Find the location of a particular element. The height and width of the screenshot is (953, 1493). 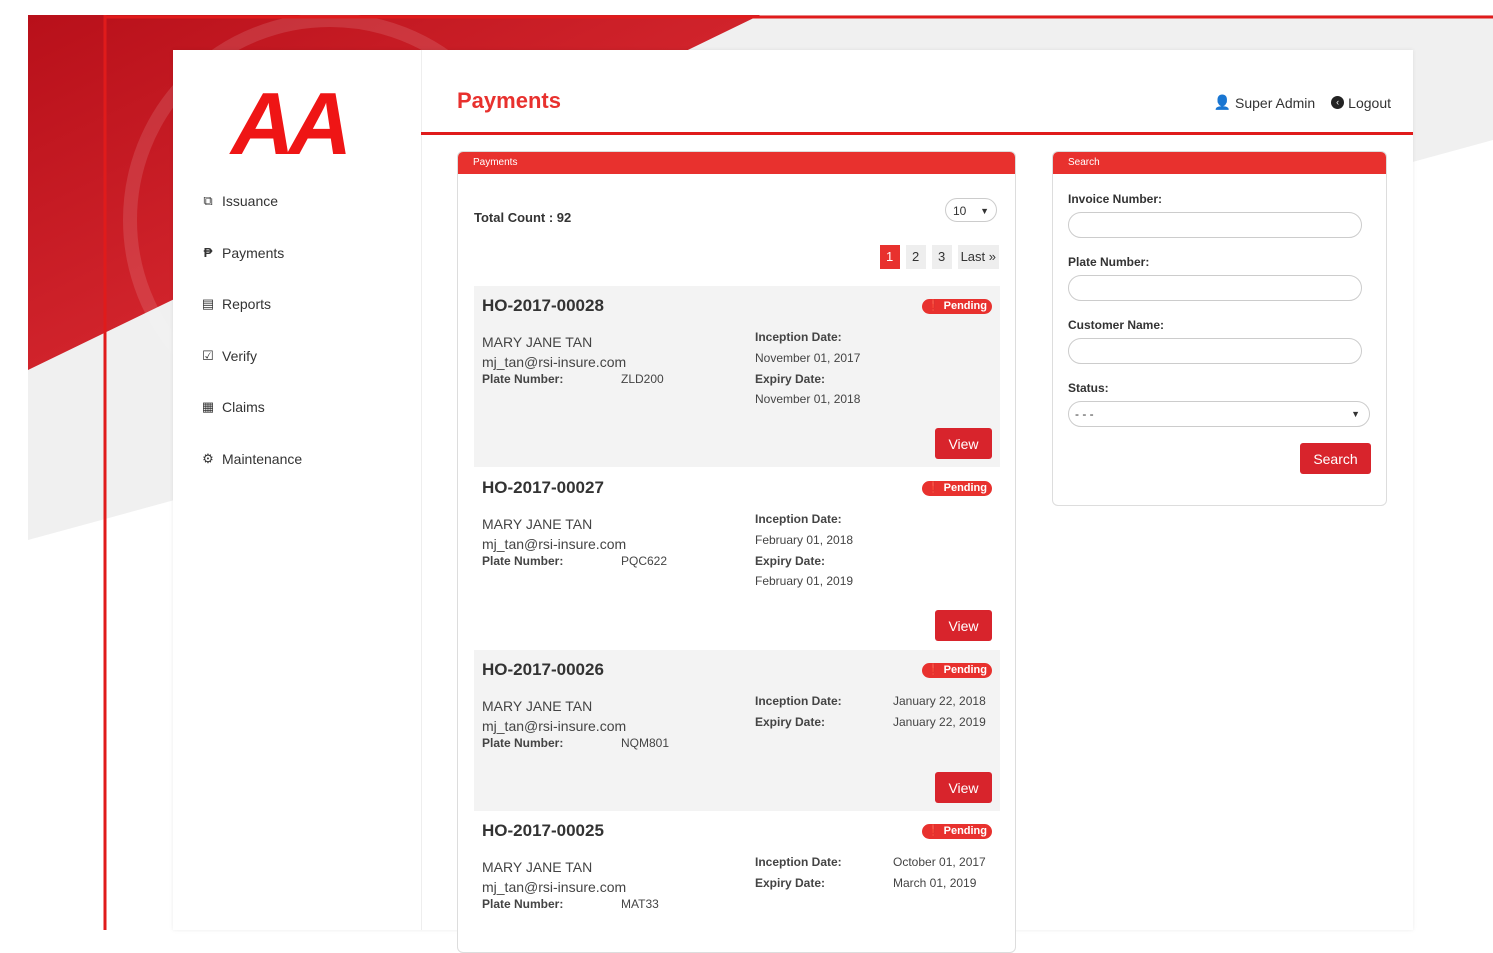

page-header: Payments 👤 Super Admin ‹ Logout is located at coordinates (917, 92).